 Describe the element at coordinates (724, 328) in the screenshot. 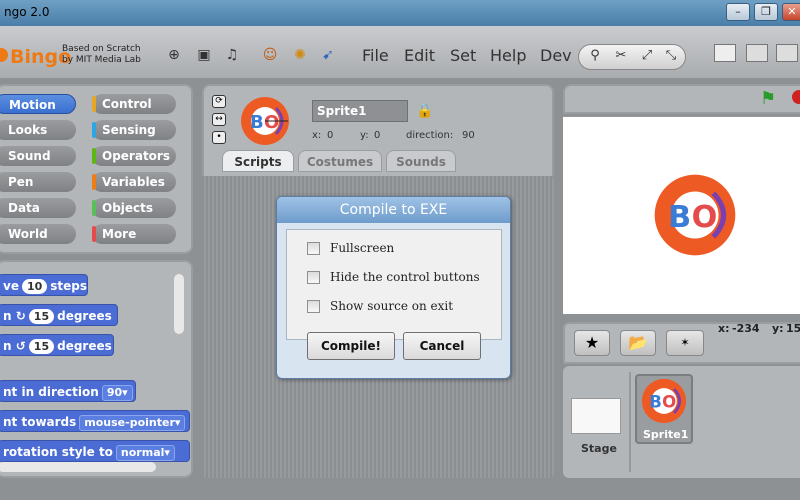

I see `mouse-x-label: x:` at that location.